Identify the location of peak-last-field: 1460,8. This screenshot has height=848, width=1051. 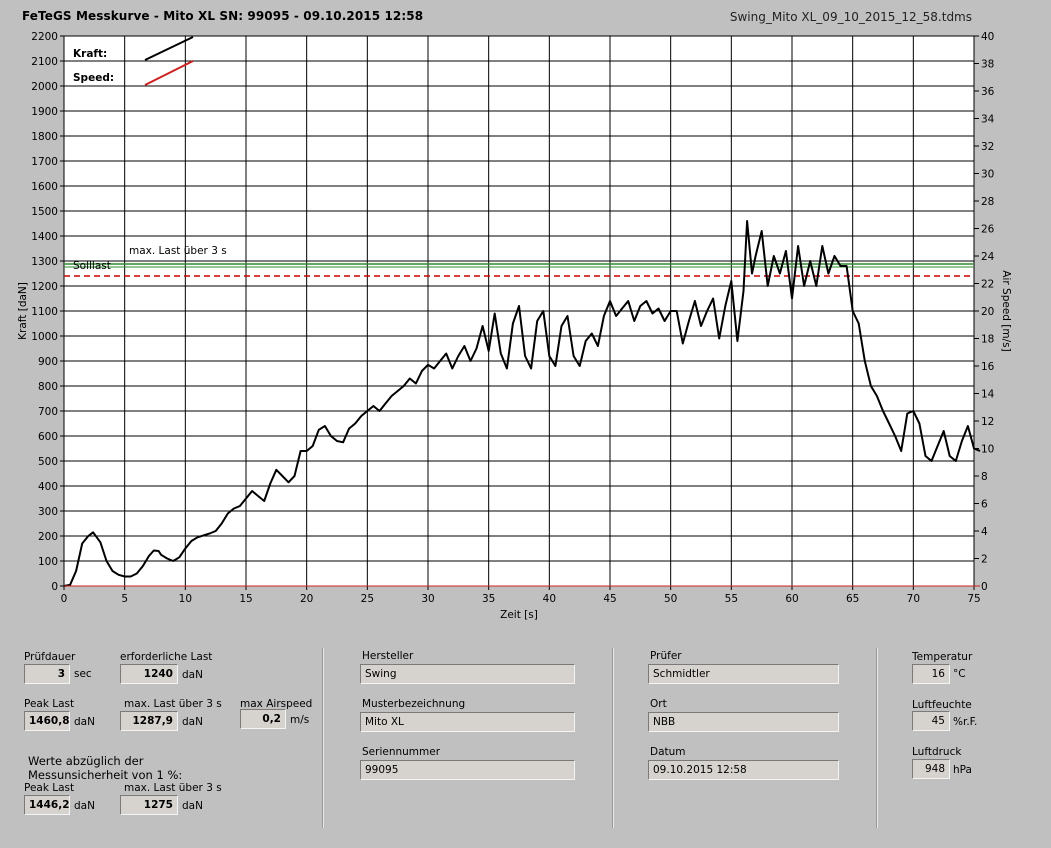
(47, 721).